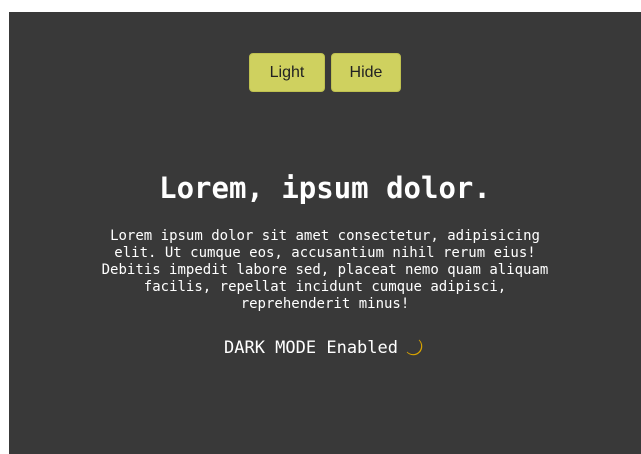  What do you see at coordinates (325, 188) in the screenshot?
I see `page-title: Lorem, ipsum dolor.` at bounding box center [325, 188].